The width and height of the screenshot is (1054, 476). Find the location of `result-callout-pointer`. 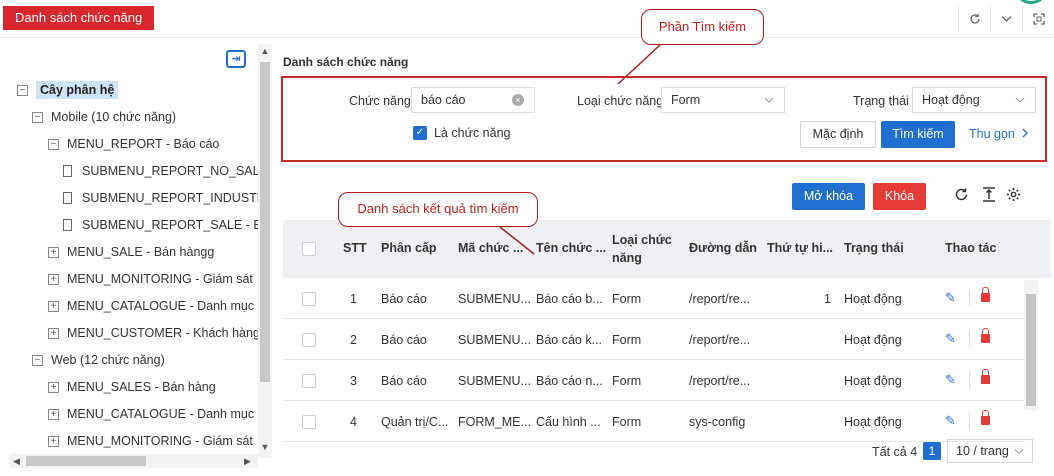

result-callout-pointer is located at coordinates (517, 240).